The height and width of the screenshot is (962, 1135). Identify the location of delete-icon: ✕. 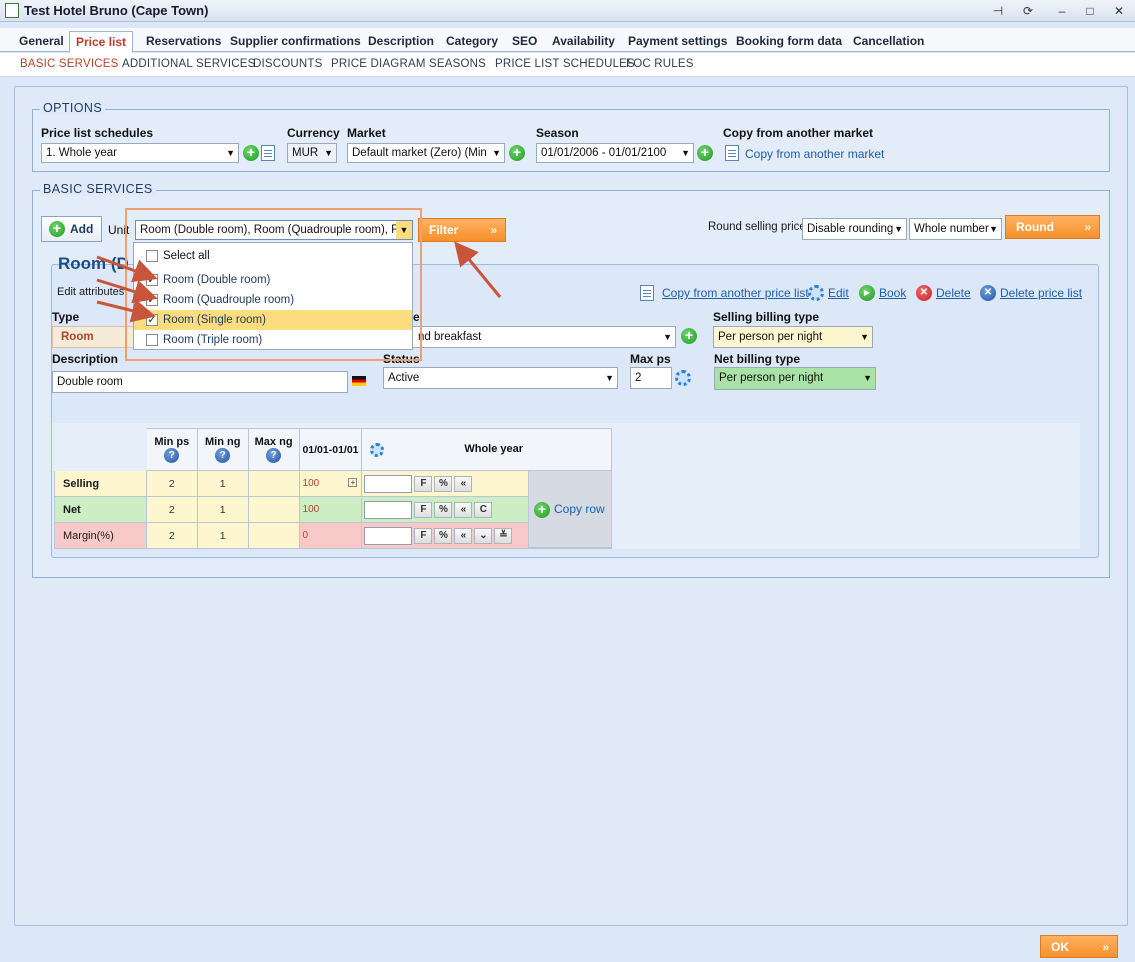
(924, 293).